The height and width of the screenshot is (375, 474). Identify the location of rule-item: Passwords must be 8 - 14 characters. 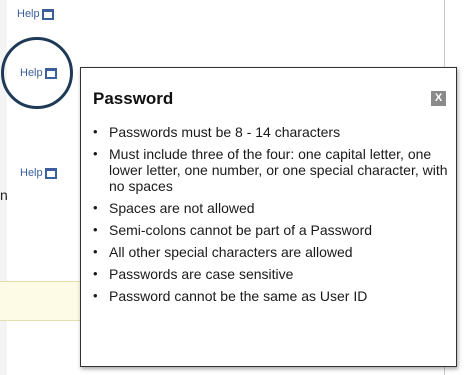
(271, 132).